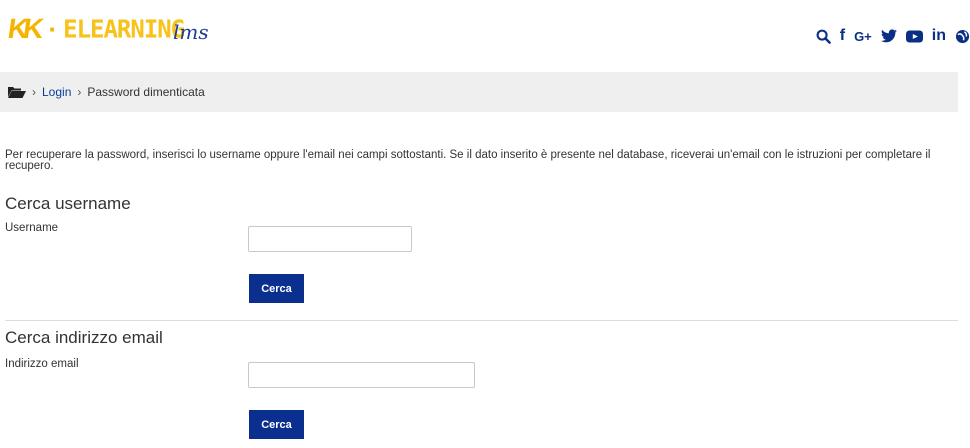 The image size is (970, 448). Describe the element at coordinates (23, 28) in the screenshot. I see `logo-brand: KK` at that location.